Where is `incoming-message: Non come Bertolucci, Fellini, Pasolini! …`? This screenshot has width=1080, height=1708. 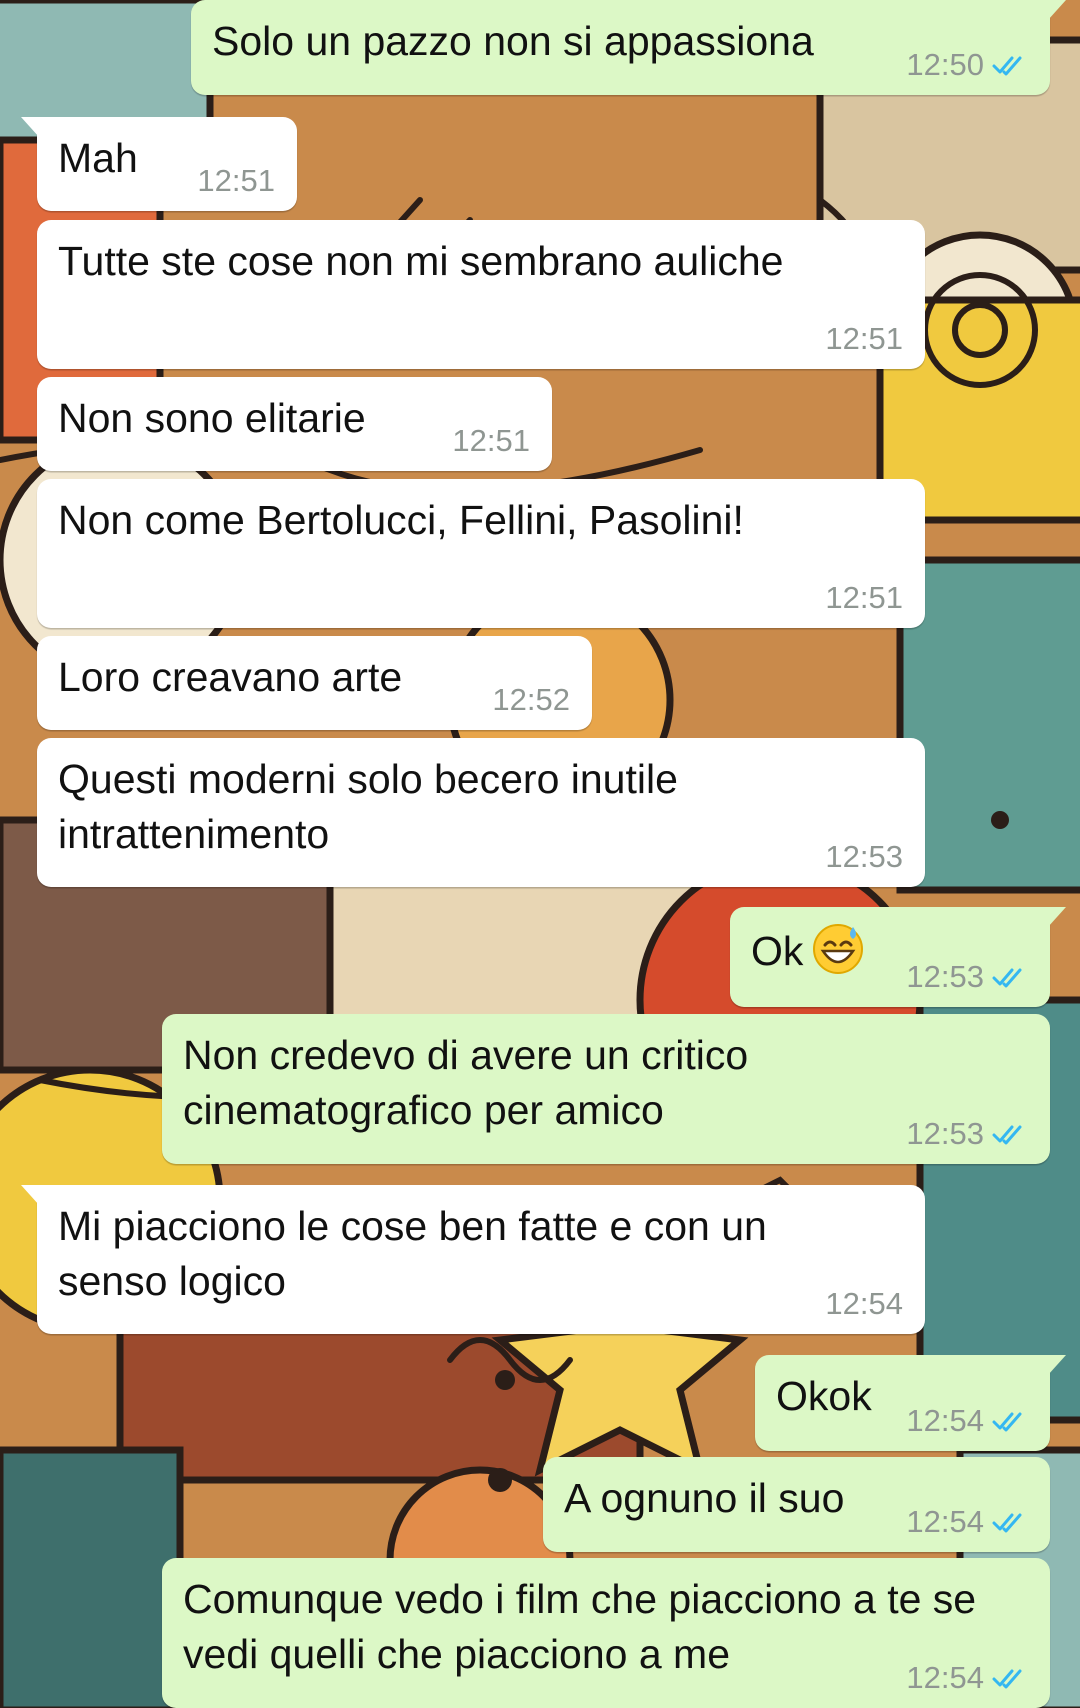
incoming-message: Non come Bertolucci, Fellini, Pasolini! … is located at coordinates (481, 553).